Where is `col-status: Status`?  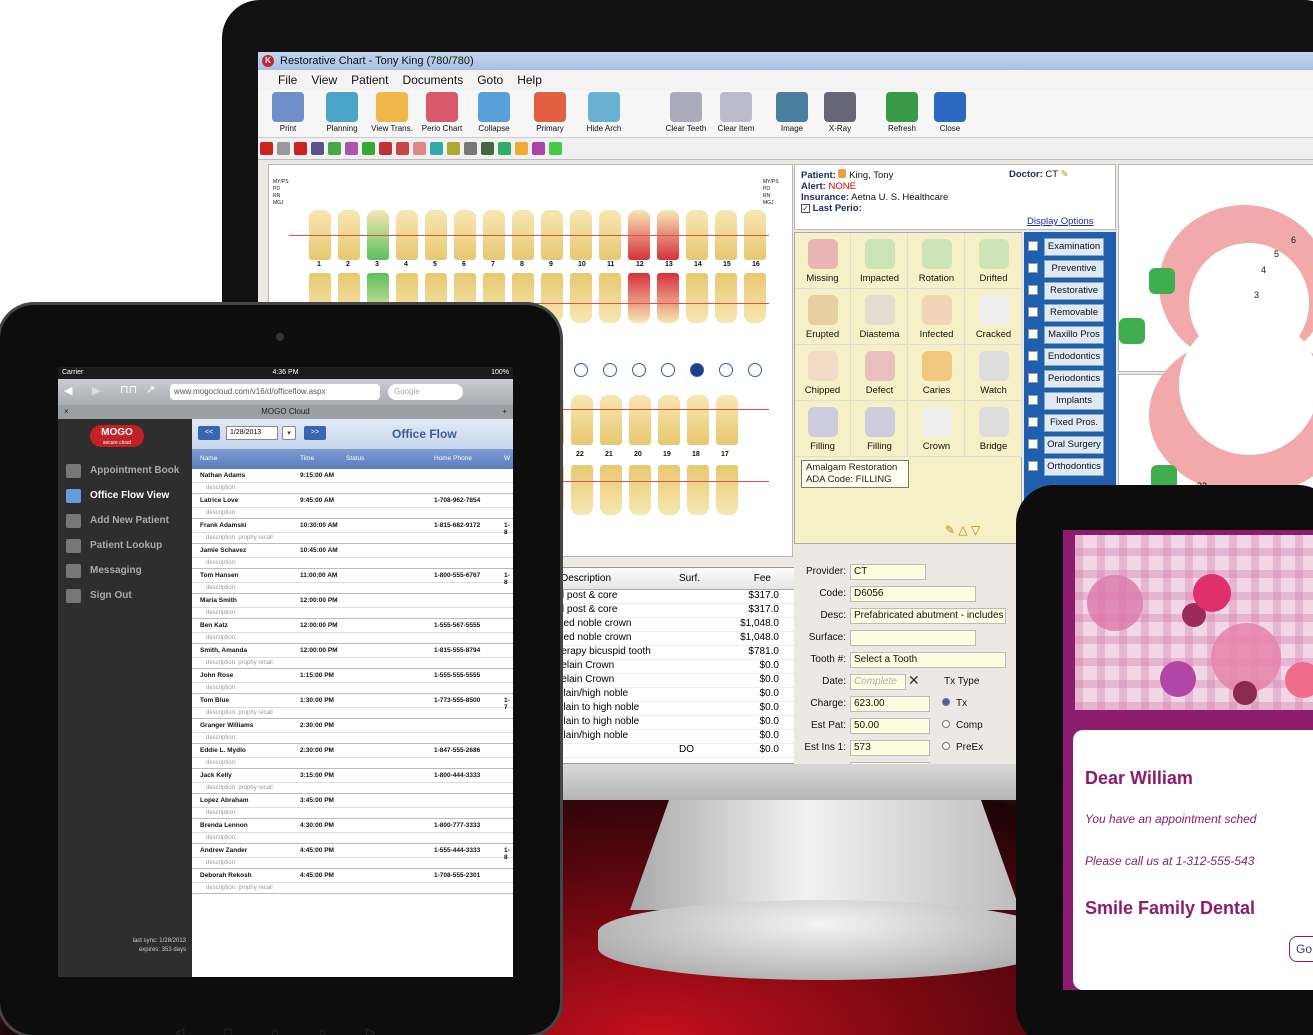 col-status: Status is located at coordinates (355, 458).